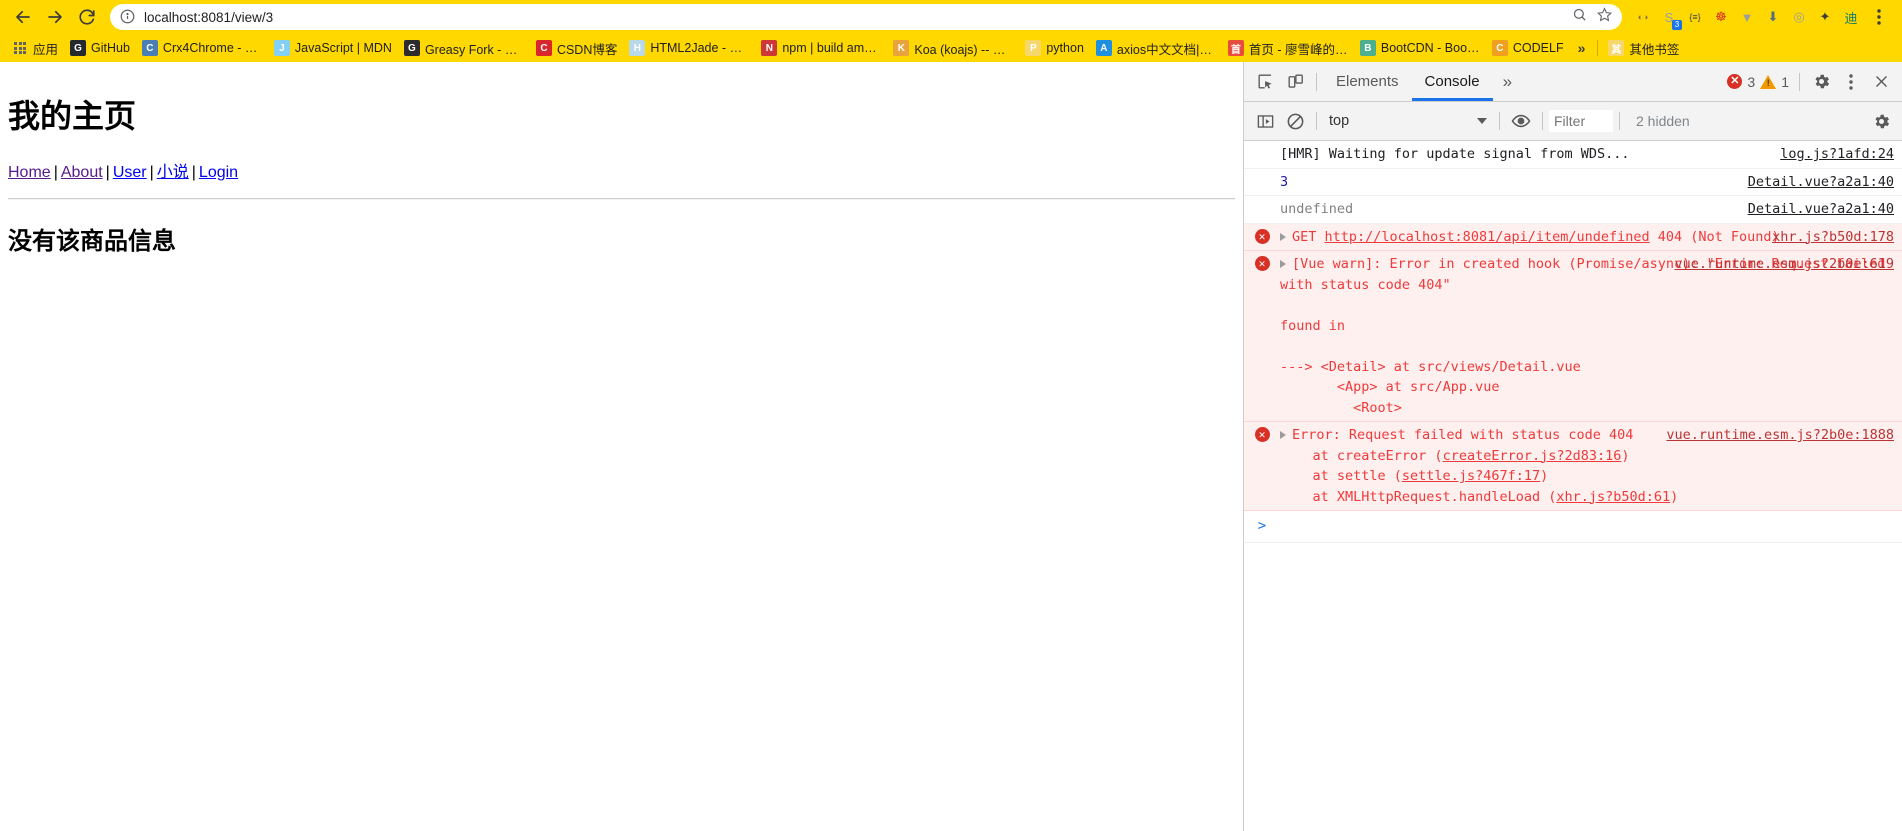 The image size is (1902, 831). Describe the element at coordinates (29, 172) in the screenshot. I see `nav-link-home: Home` at that location.